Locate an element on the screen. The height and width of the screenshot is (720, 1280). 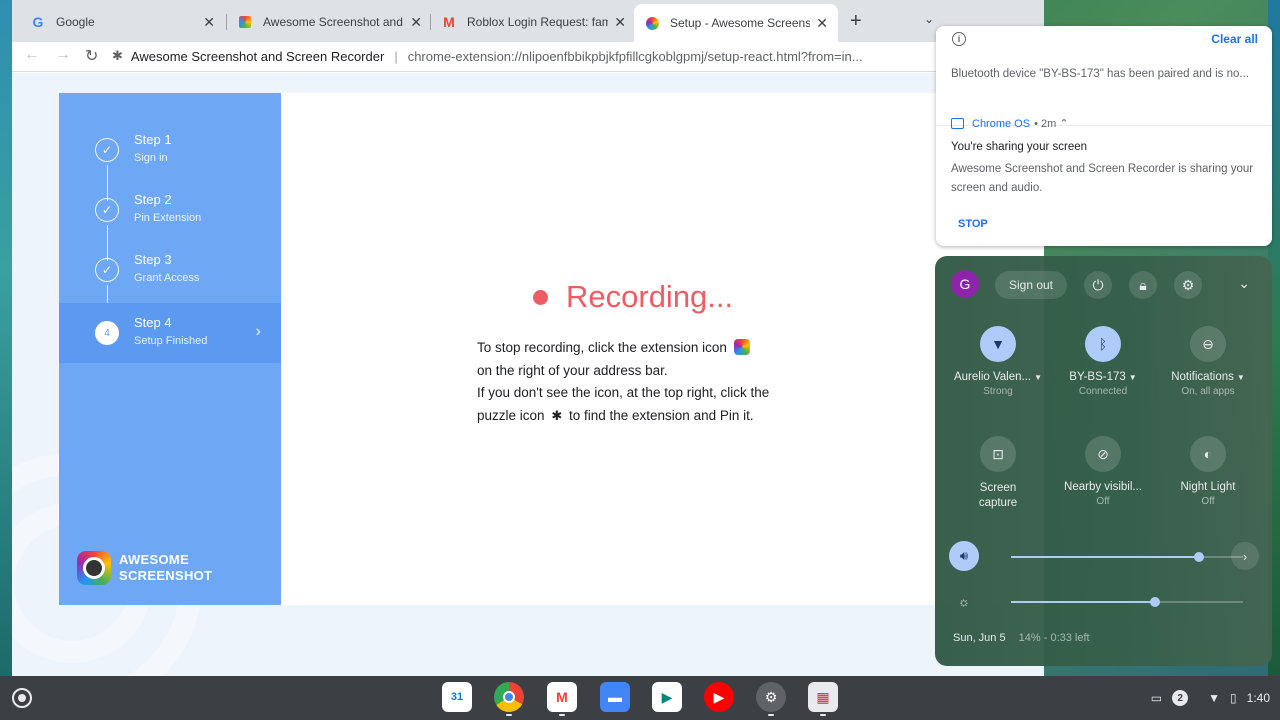
back-icon: ← is located at coordinates (32, 55).